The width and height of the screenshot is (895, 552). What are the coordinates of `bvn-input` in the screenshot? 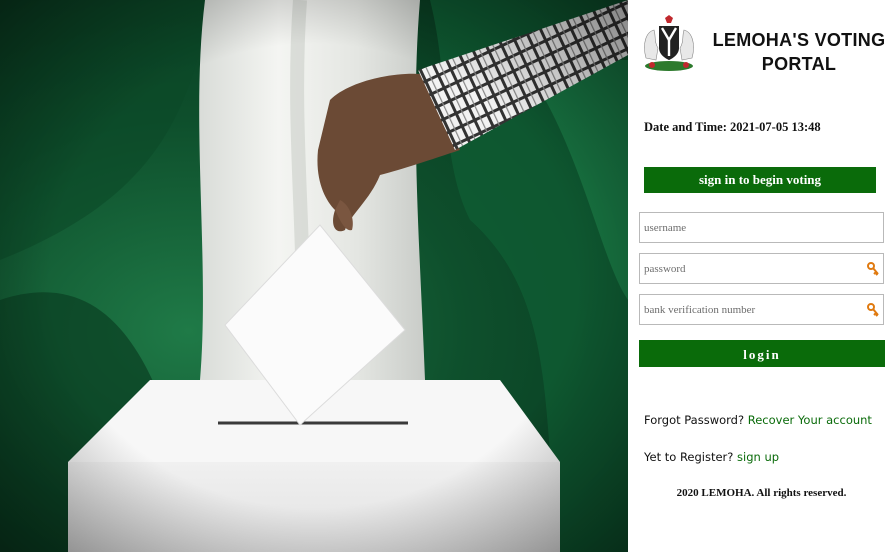 It's located at (754, 309).